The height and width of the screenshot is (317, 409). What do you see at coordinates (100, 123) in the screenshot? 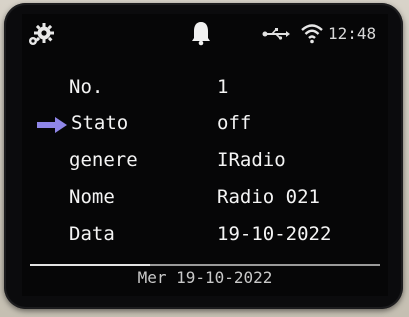
I see `row-label: Stato` at bounding box center [100, 123].